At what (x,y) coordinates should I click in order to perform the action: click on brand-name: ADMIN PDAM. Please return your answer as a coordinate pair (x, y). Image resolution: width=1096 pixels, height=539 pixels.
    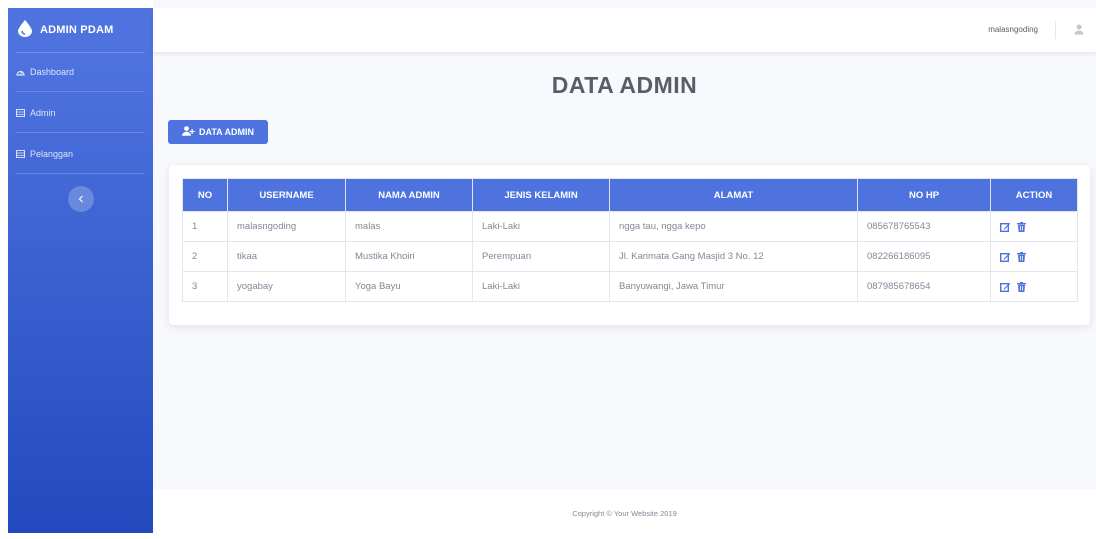
    Looking at the image, I should click on (77, 30).